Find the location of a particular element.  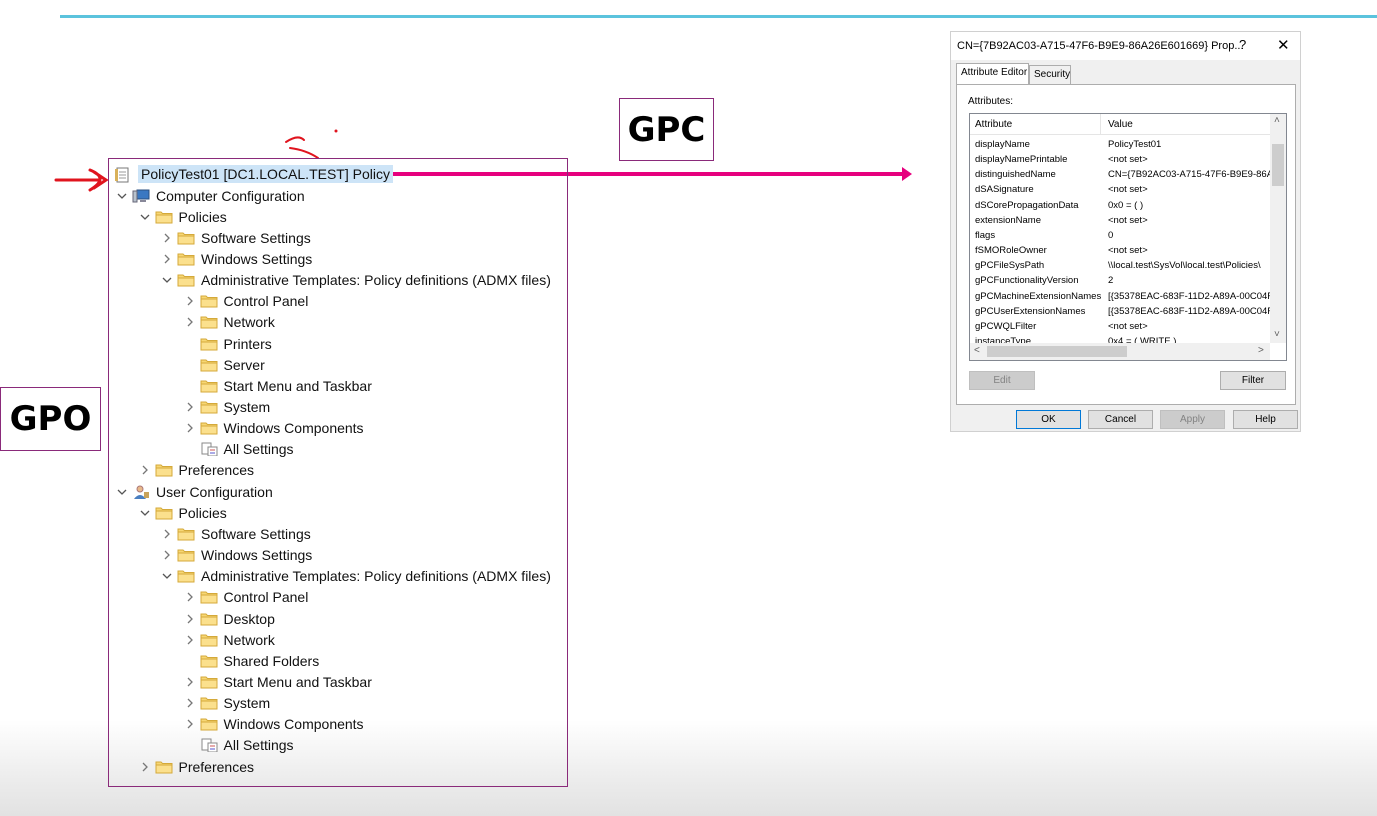

help-button: Help is located at coordinates (1265, 419).